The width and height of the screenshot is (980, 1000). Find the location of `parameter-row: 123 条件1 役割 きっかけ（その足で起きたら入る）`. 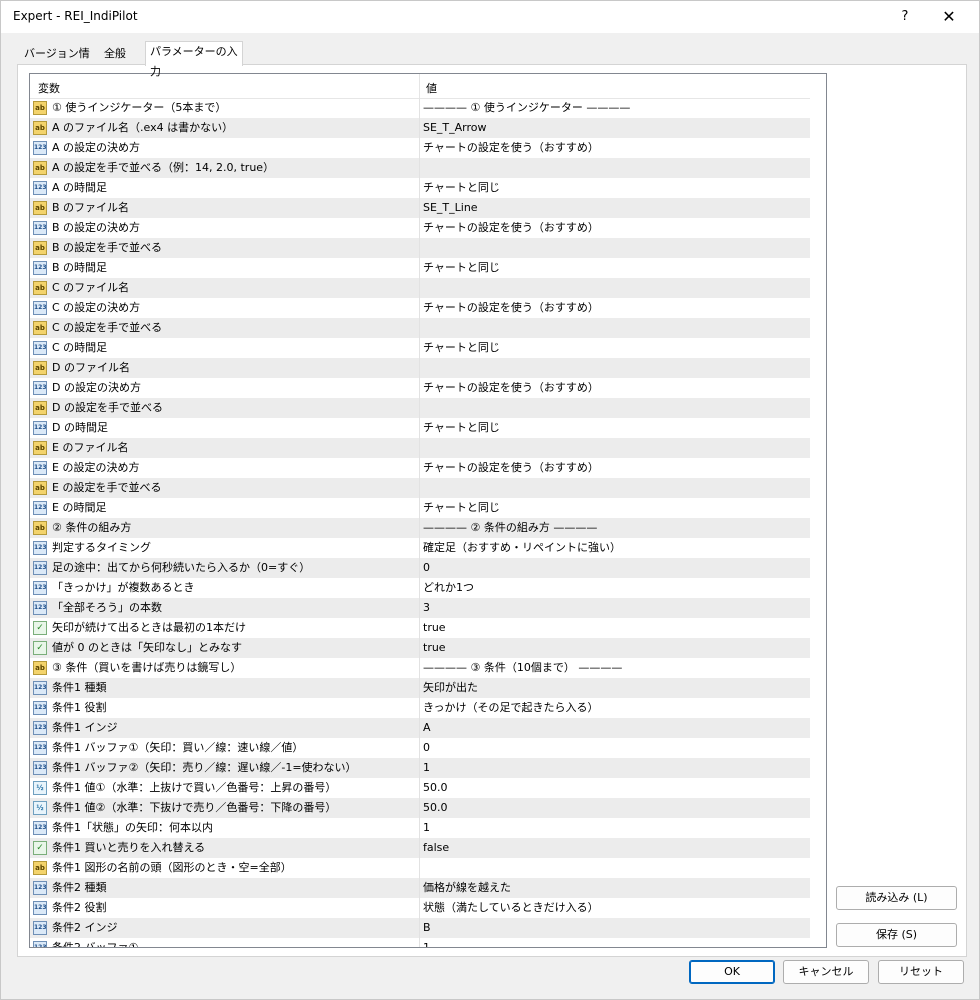

parameter-row: 123 条件1 役割 きっかけ（その足で起きたら入る） is located at coordinates (420, 708).